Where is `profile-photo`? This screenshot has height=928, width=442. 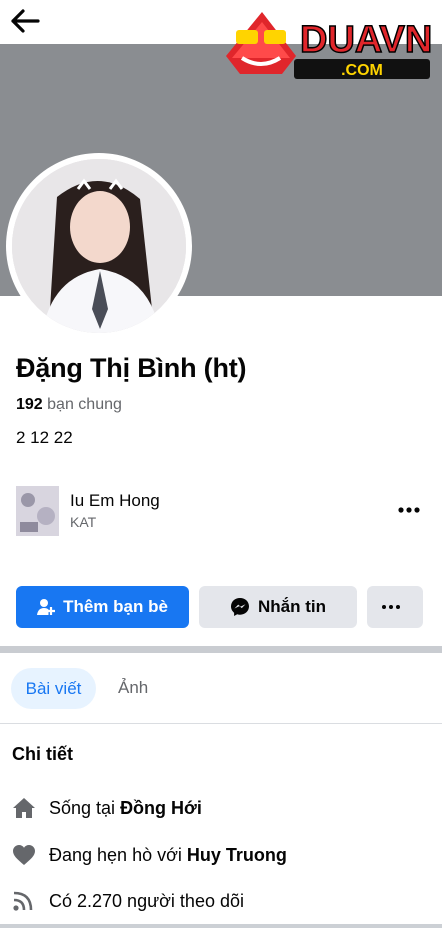 profile-photo is located at coordinates (99, 246).